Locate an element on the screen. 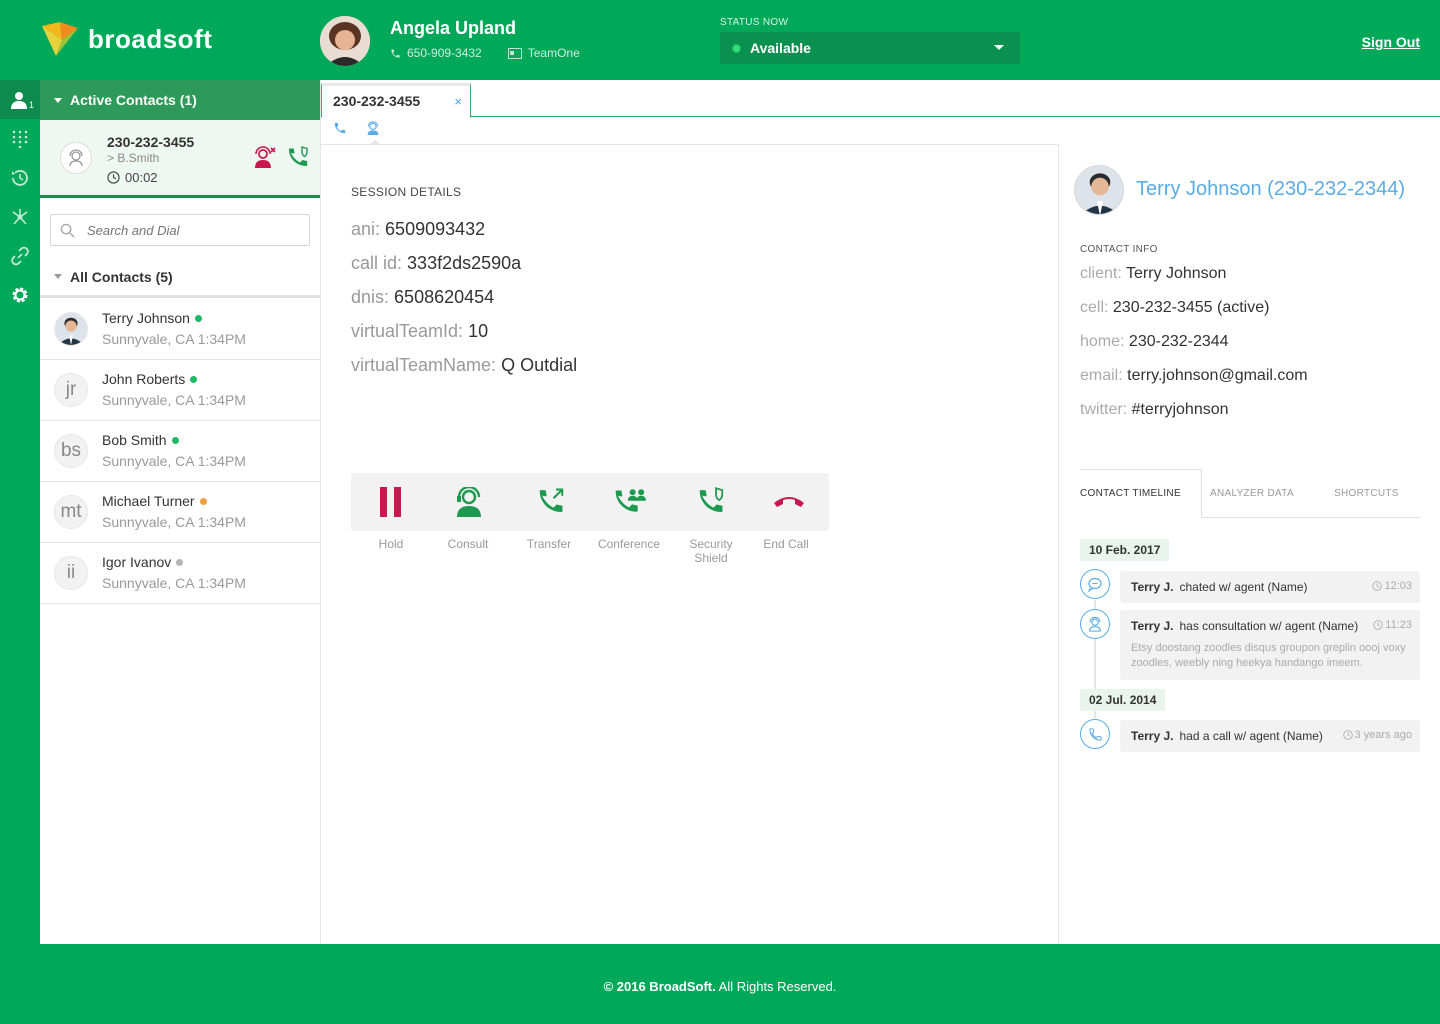 The width and height of the screenshot is (1440, 1024). end-call-button is located at coordinates (789, 502).